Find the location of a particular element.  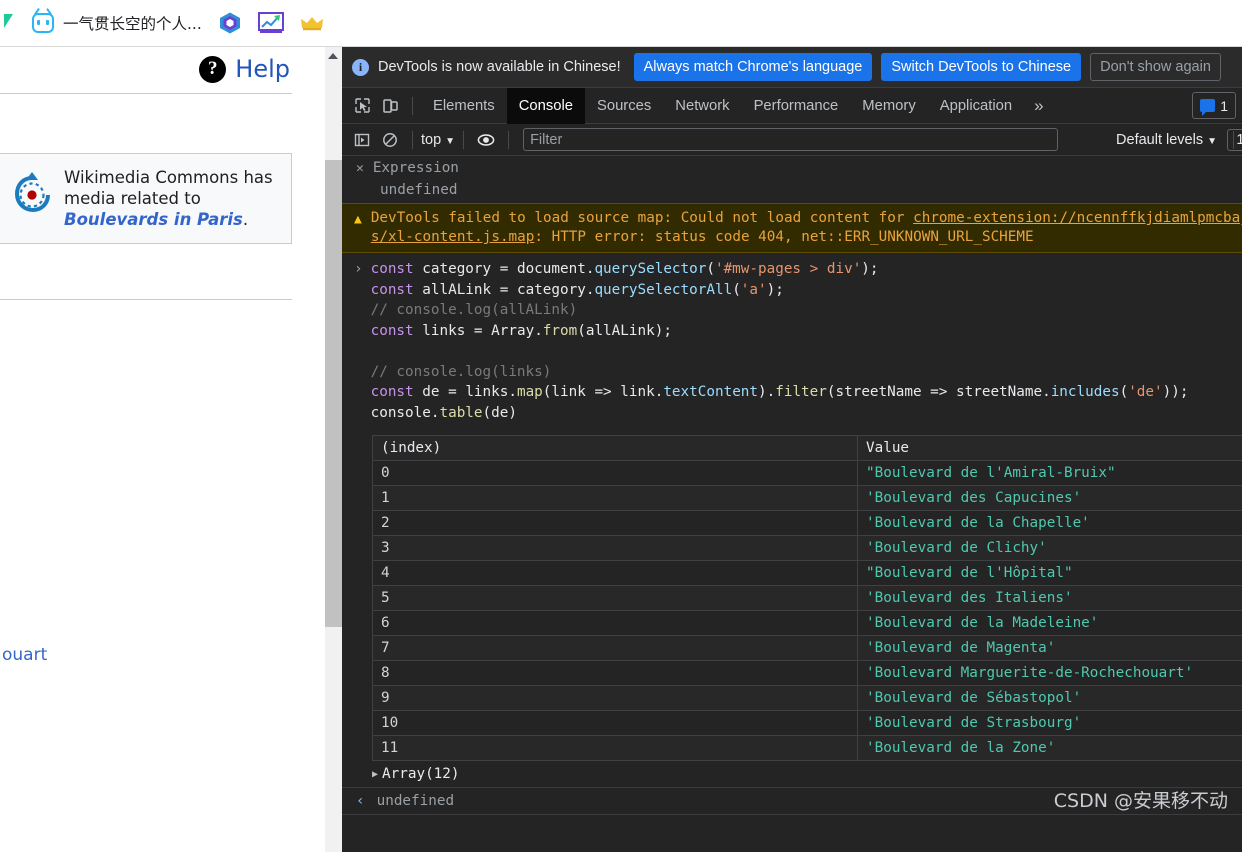

cell-index: 6 is located at coordinates (615, 623).